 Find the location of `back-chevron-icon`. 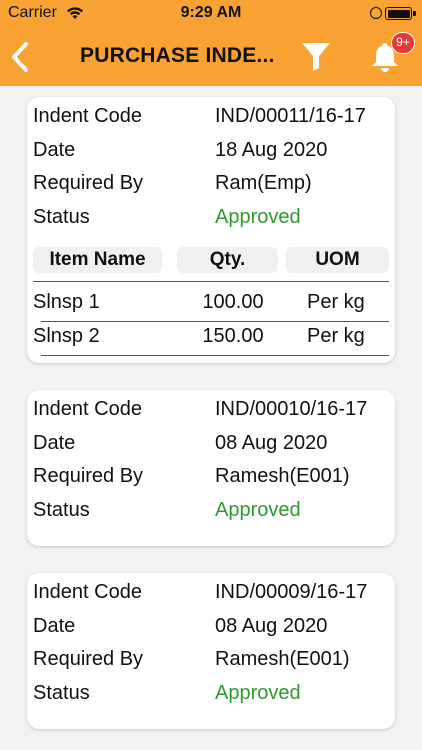

back-chevron-icon is located at coordinates (21, 57).